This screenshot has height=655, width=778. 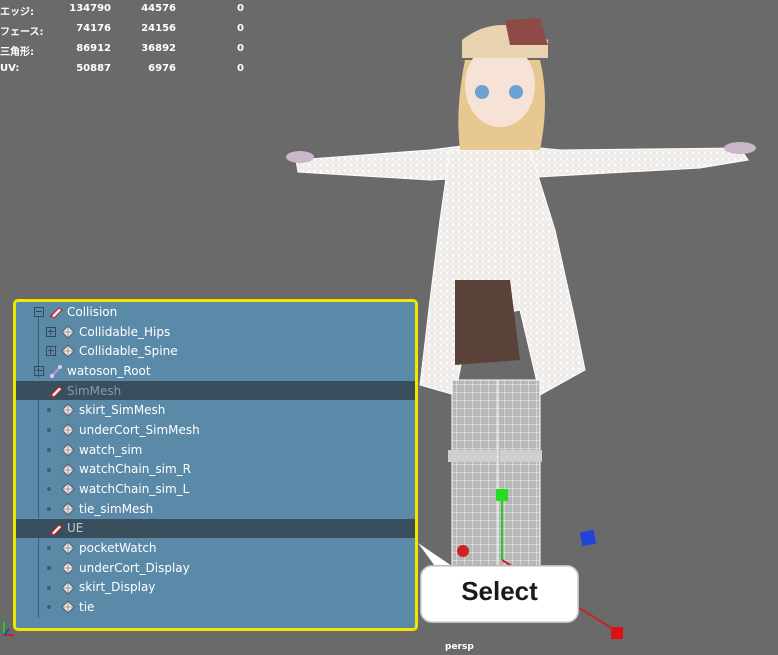 I want to click on outliner-item-skirt-simmesh: skirt_SimMesh, so click(x=215, y=410).